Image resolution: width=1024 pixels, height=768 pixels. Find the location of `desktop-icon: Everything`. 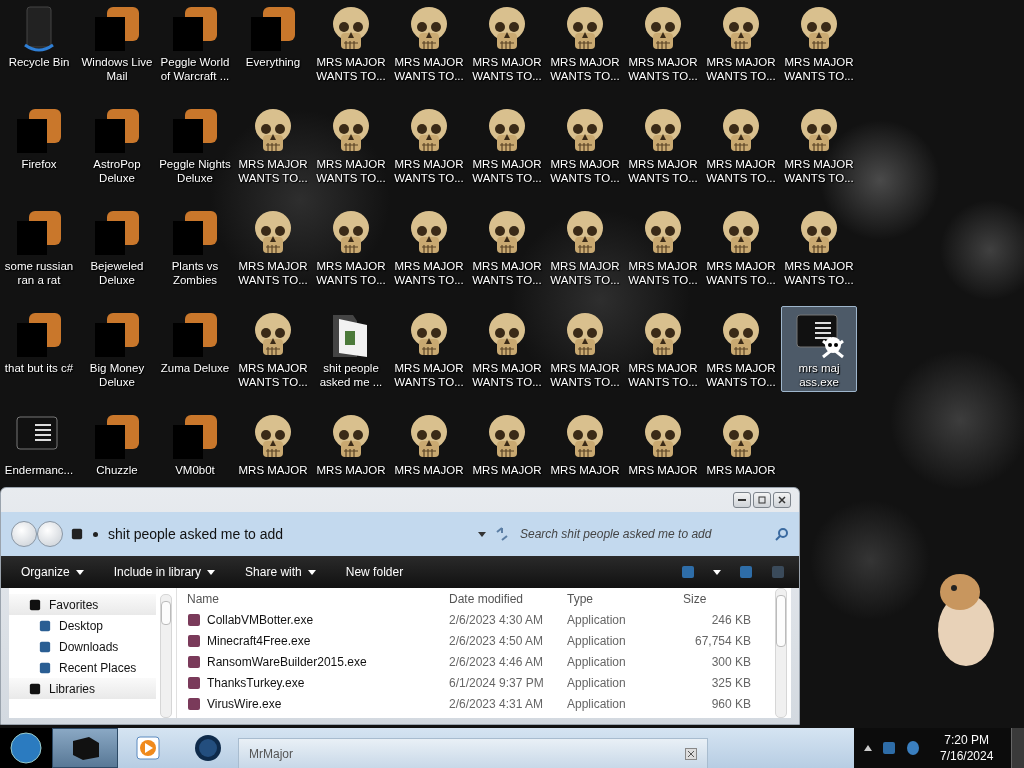

desktop-icon: Everything is located at coordinates (273, 36).